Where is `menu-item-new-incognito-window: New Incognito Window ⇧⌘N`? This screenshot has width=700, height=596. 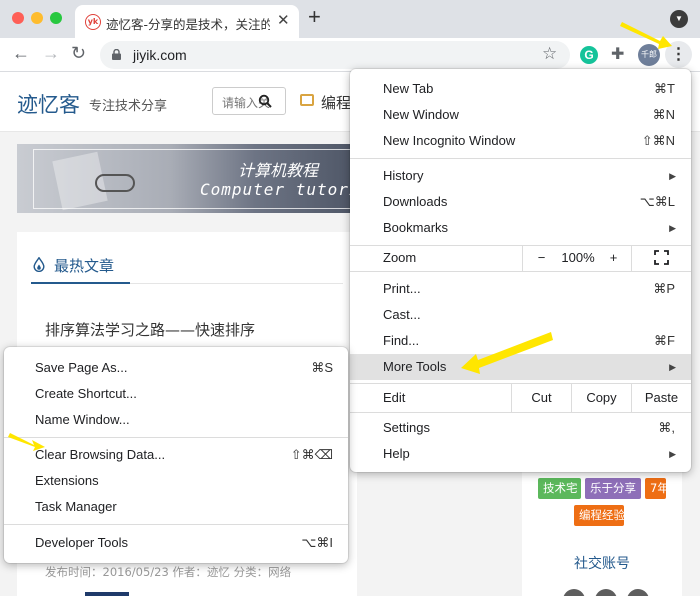
menu-item-new-incognito-window: New Incognito Window ⇧⌘N is located at coordinates (520, 141).